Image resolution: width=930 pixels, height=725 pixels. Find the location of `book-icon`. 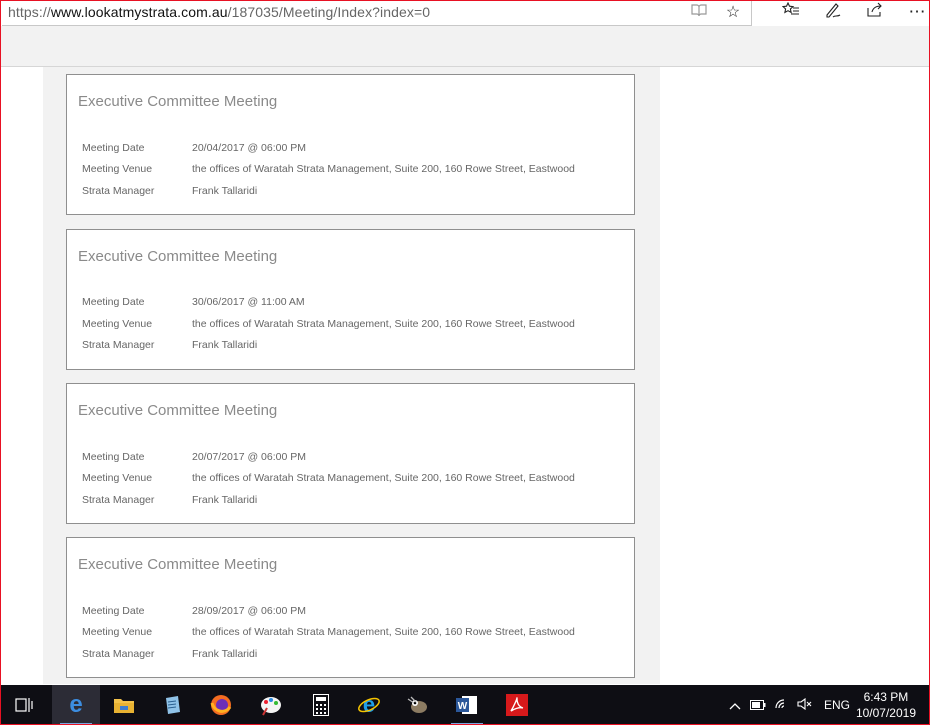

book-icon is located at coordinates (699, 13).